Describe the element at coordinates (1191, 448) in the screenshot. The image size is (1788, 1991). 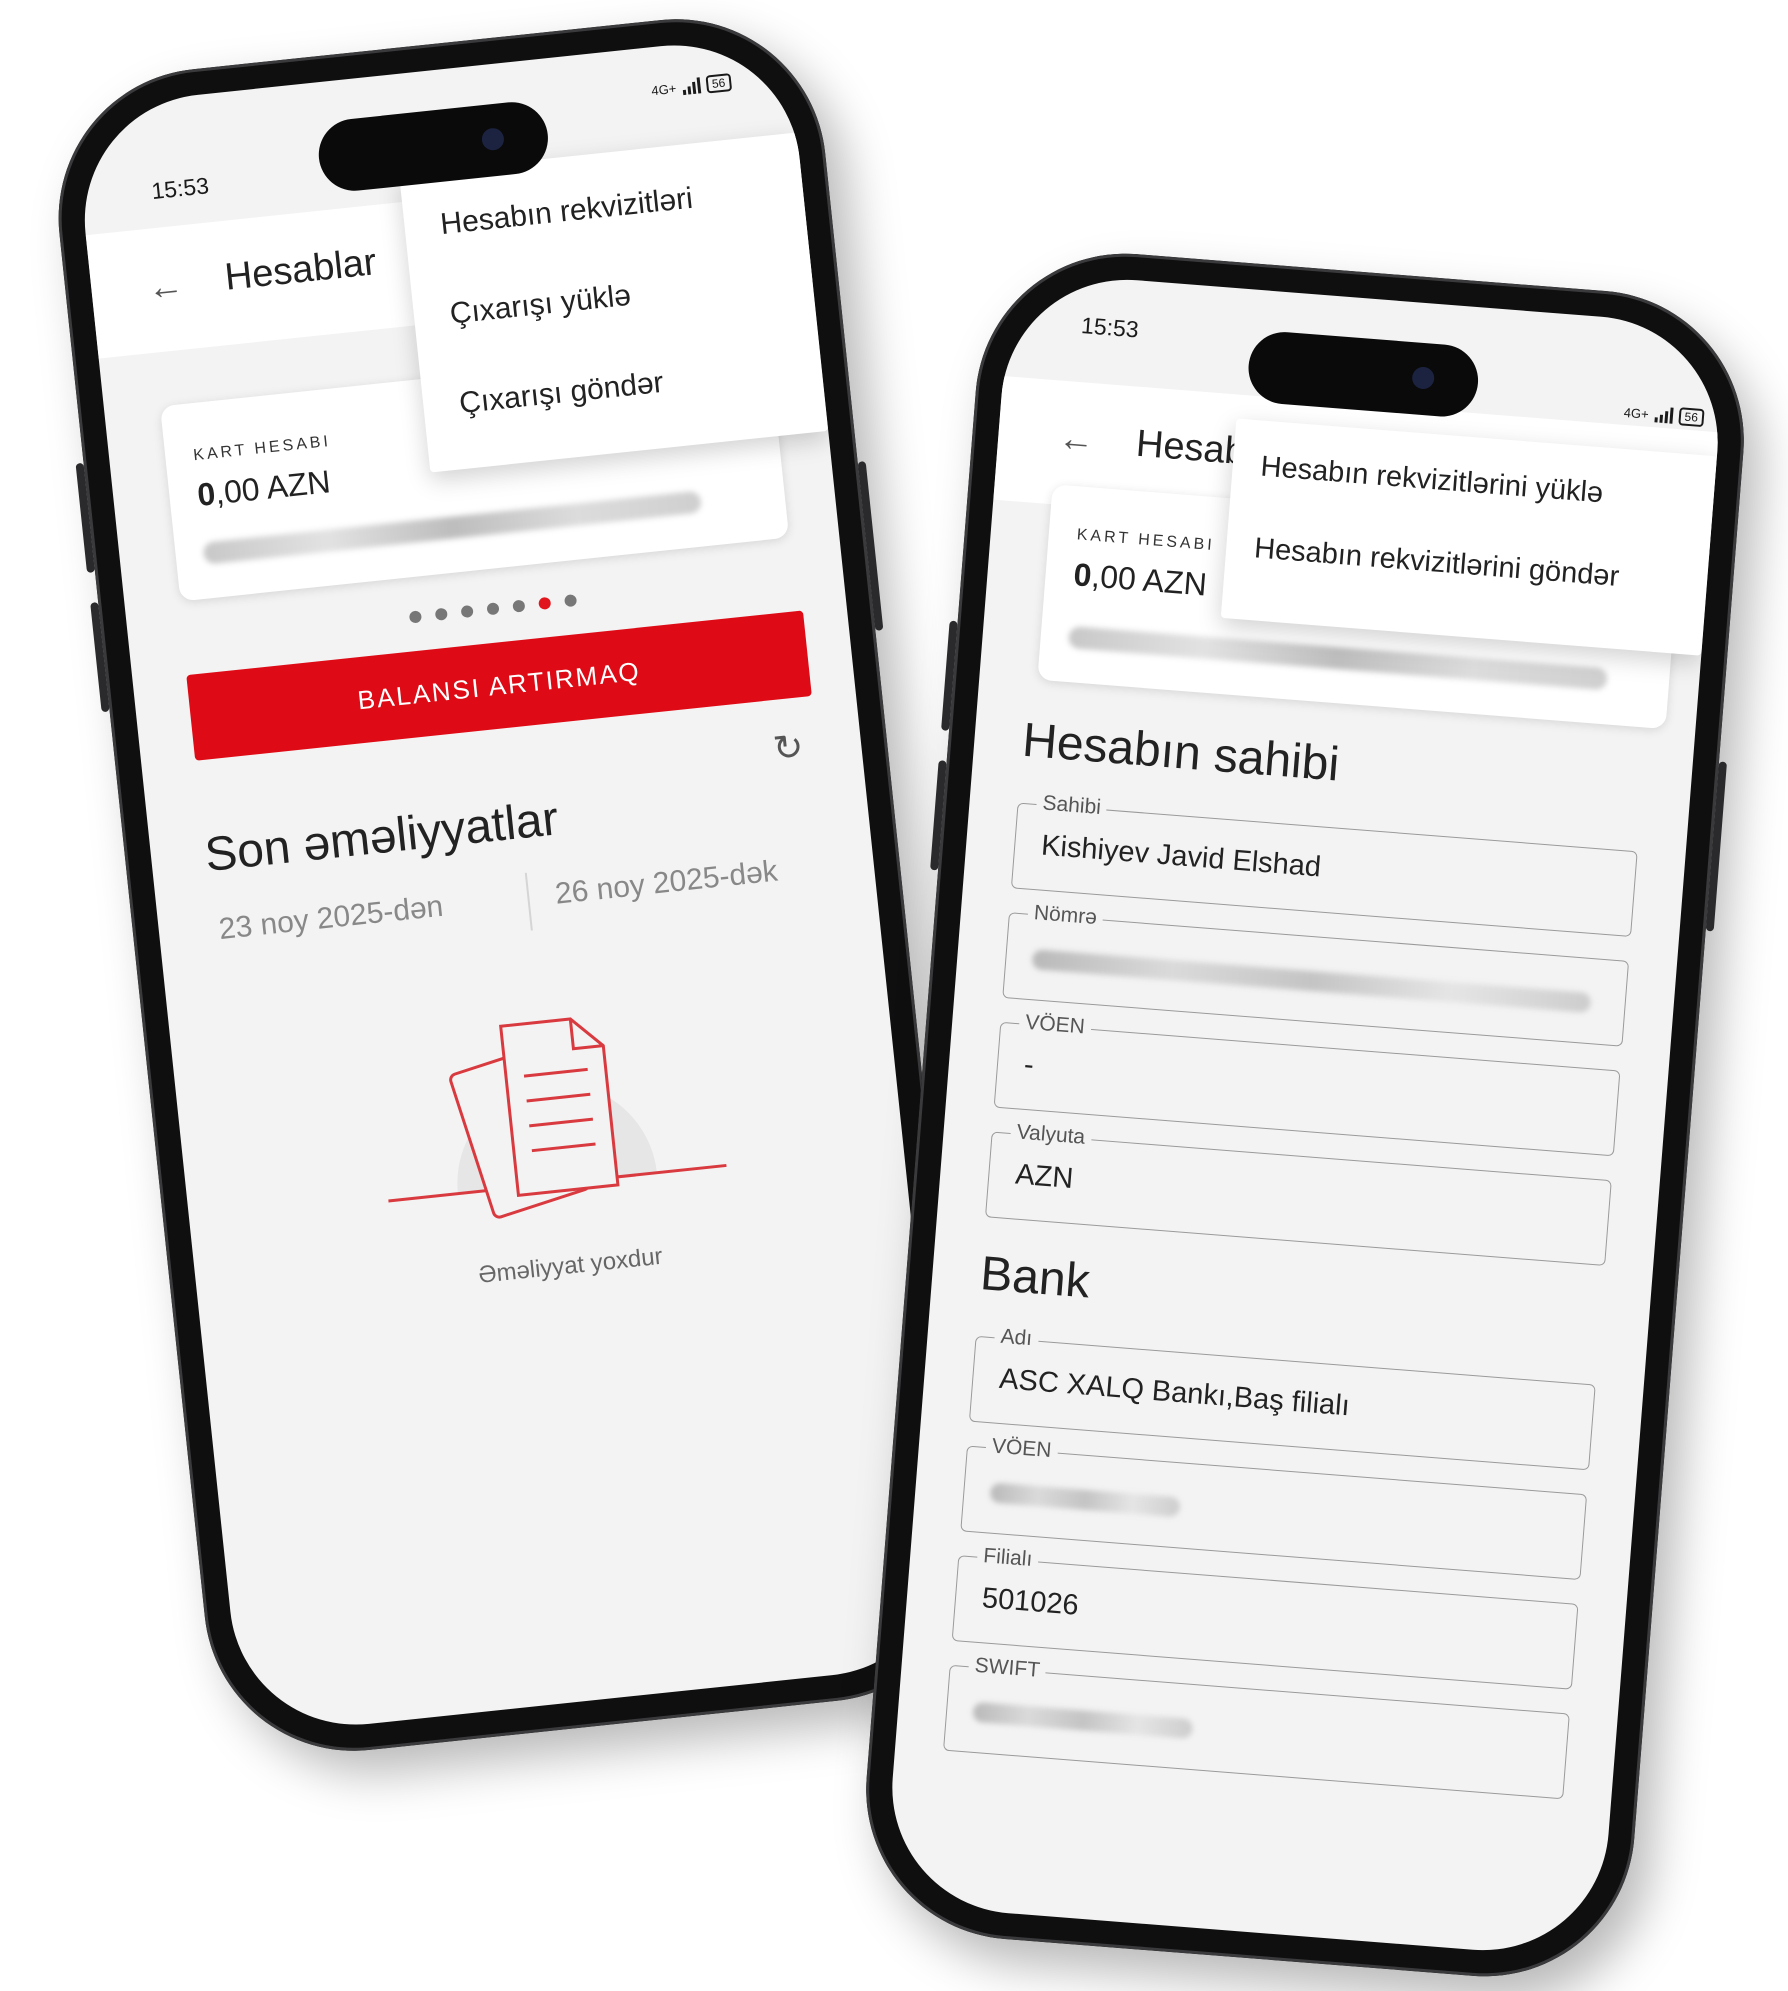
I see `page-title: Hesab` at that location.